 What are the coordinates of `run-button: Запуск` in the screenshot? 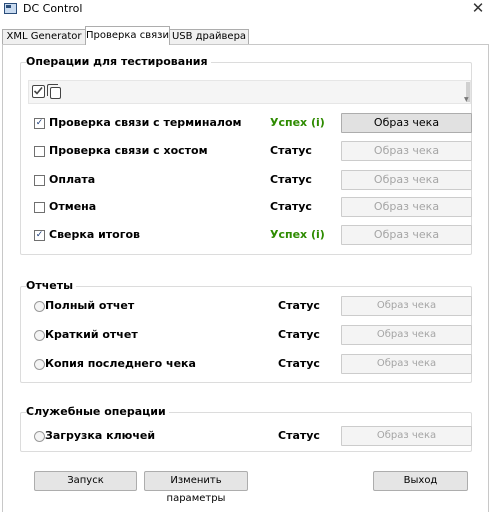 It's located at (85, 481).